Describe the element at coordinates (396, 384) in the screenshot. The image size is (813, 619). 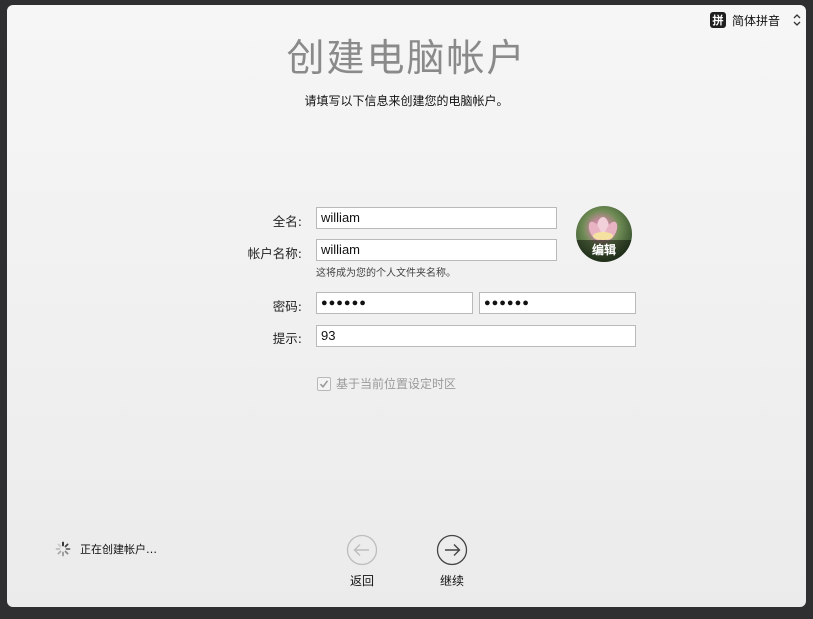
I see `timezone-checkbox-label: 基于当前位置设定时区` at that location.